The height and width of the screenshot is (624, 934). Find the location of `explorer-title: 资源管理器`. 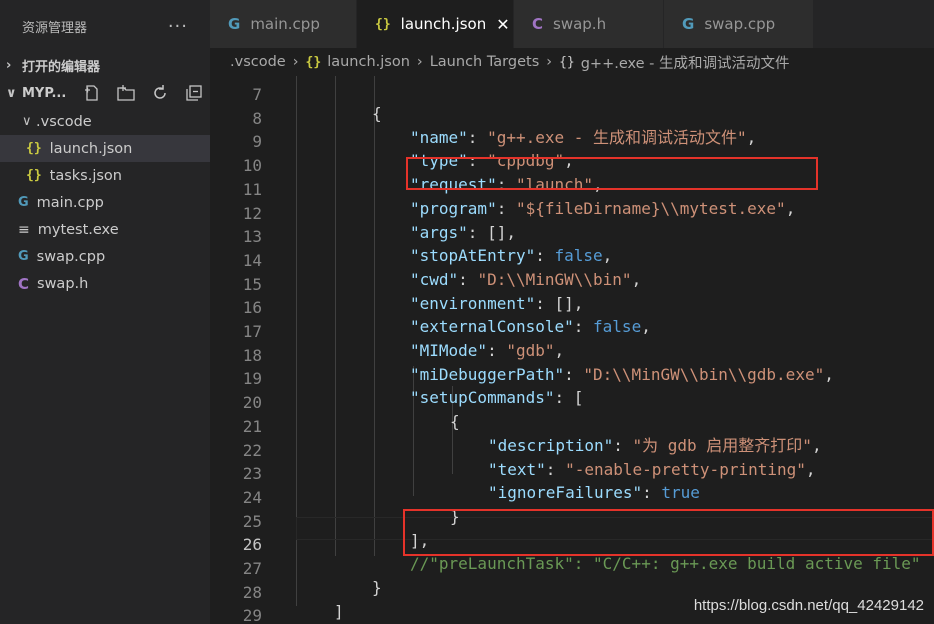

explorer-title: 资源管理器 is located at coordinates (55, 28).